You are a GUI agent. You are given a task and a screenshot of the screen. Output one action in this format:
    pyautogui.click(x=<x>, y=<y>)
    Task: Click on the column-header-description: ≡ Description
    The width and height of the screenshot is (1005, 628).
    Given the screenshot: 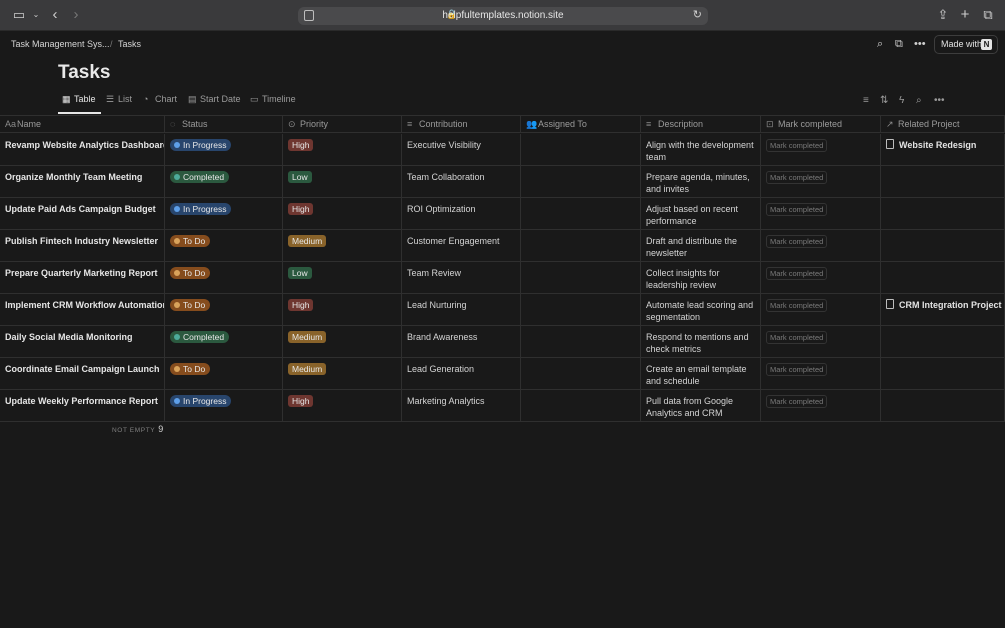 What is the action you would take?
    pyautogui.click(x=701, y=124)
    